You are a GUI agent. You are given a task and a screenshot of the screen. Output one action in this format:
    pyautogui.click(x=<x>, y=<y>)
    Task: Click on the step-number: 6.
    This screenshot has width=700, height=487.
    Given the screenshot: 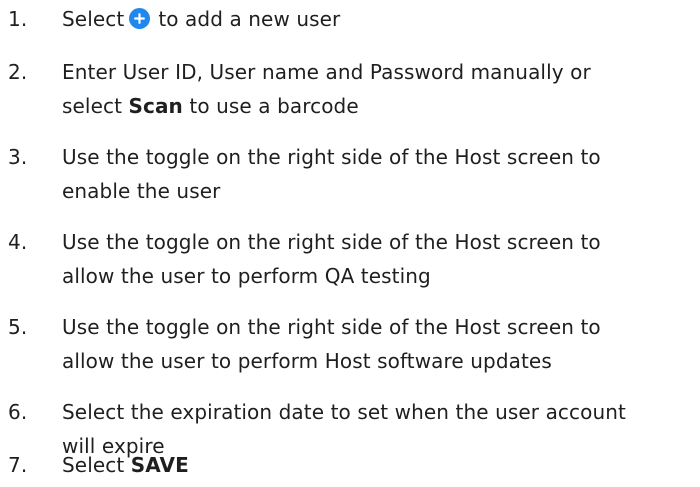 What is the action you would take?
    pyautogui.click(x=18, y=412)
    